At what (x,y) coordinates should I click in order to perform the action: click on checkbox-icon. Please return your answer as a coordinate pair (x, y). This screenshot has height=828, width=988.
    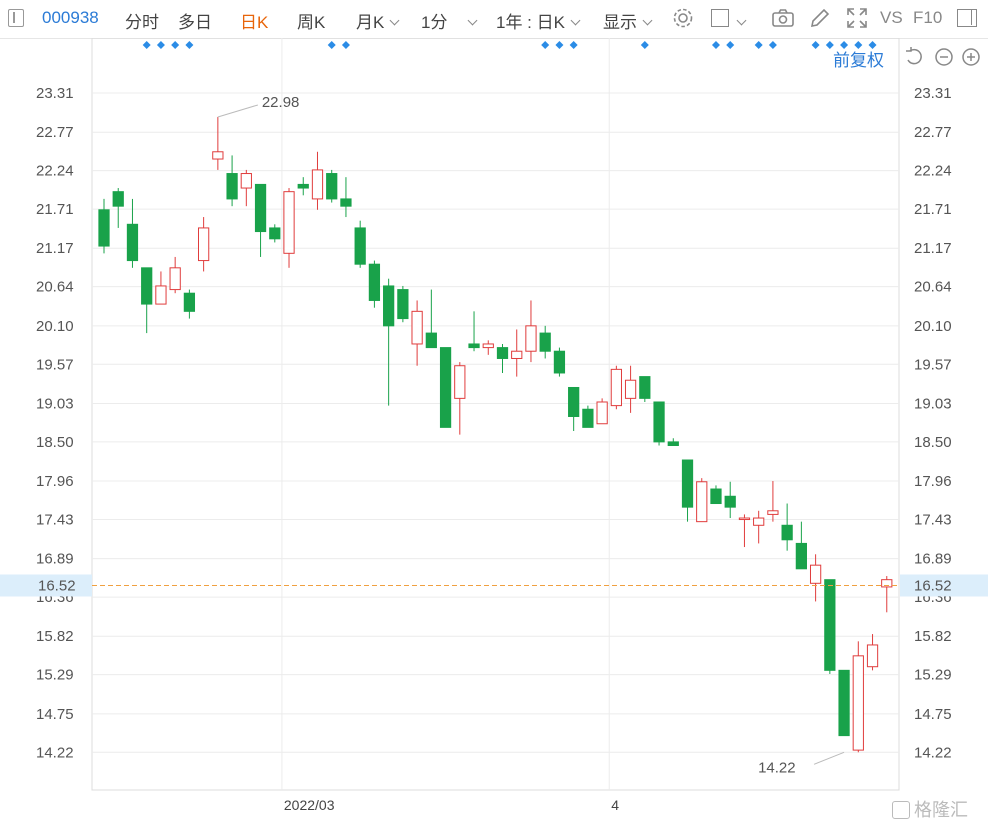
    Looking at the image, I should click on (720, 18).